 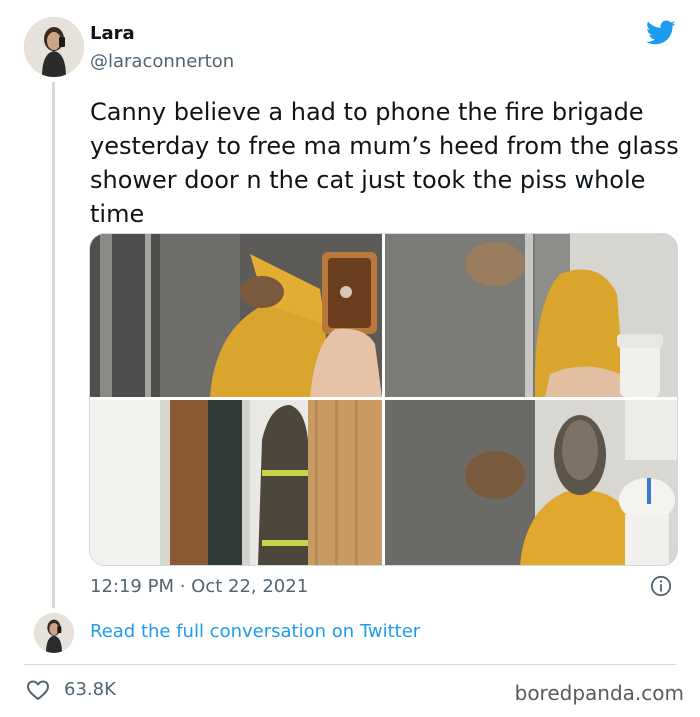 I want to click on avatar-small-image, so click(x=54, y=633).